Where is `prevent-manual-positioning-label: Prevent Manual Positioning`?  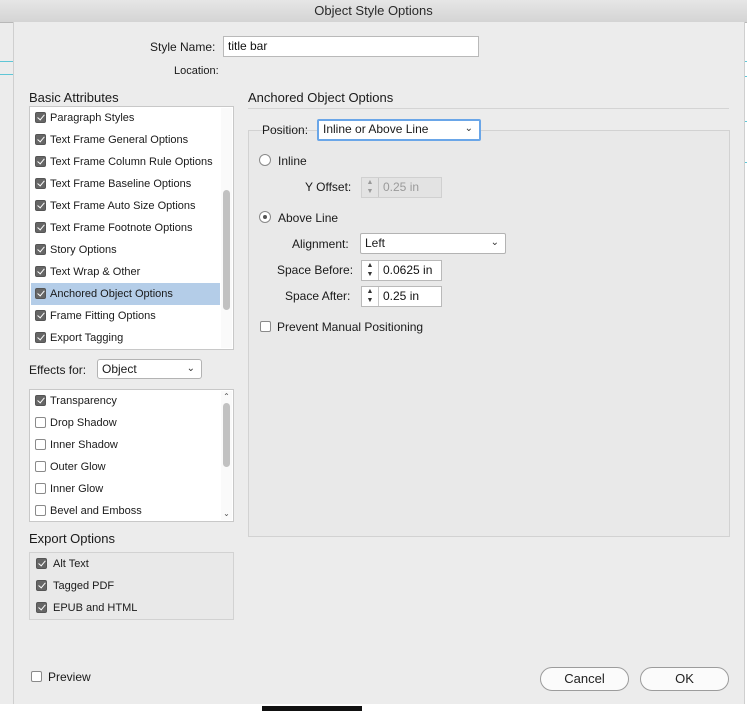
prevent-manual-positioning-label: Prevent Manual Positioning is located at coordinates (350, 327).